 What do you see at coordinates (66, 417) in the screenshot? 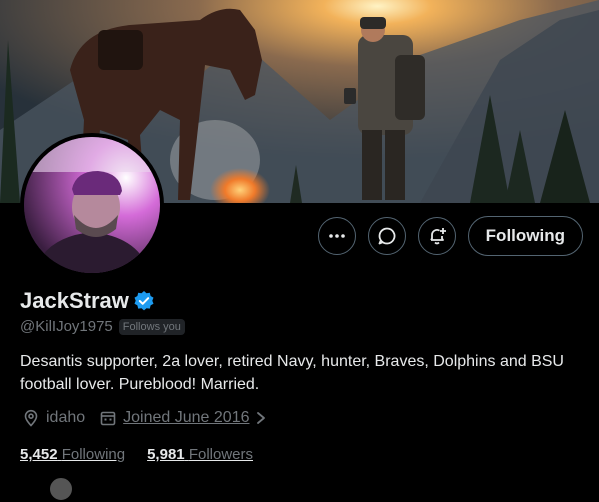
I see `location-text: idaho` at bounding box center [66, 417].